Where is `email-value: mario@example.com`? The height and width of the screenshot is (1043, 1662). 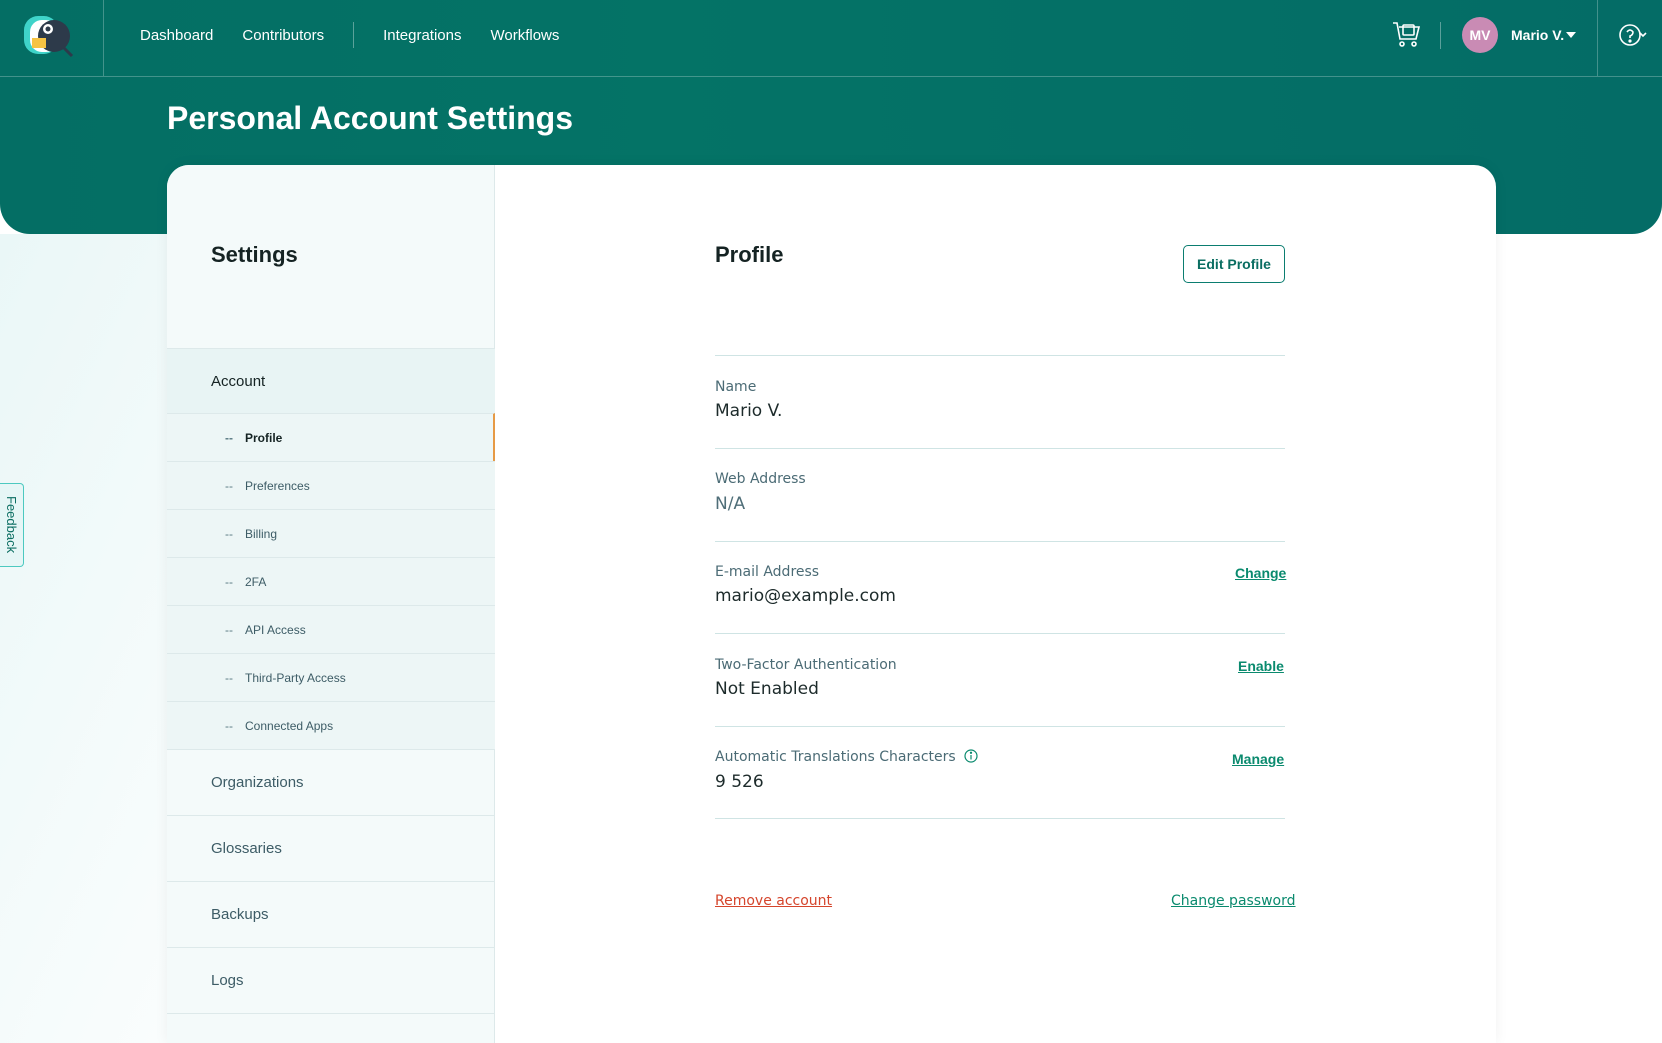 email-value: mario@example.com is located at coordinates (805, 596).